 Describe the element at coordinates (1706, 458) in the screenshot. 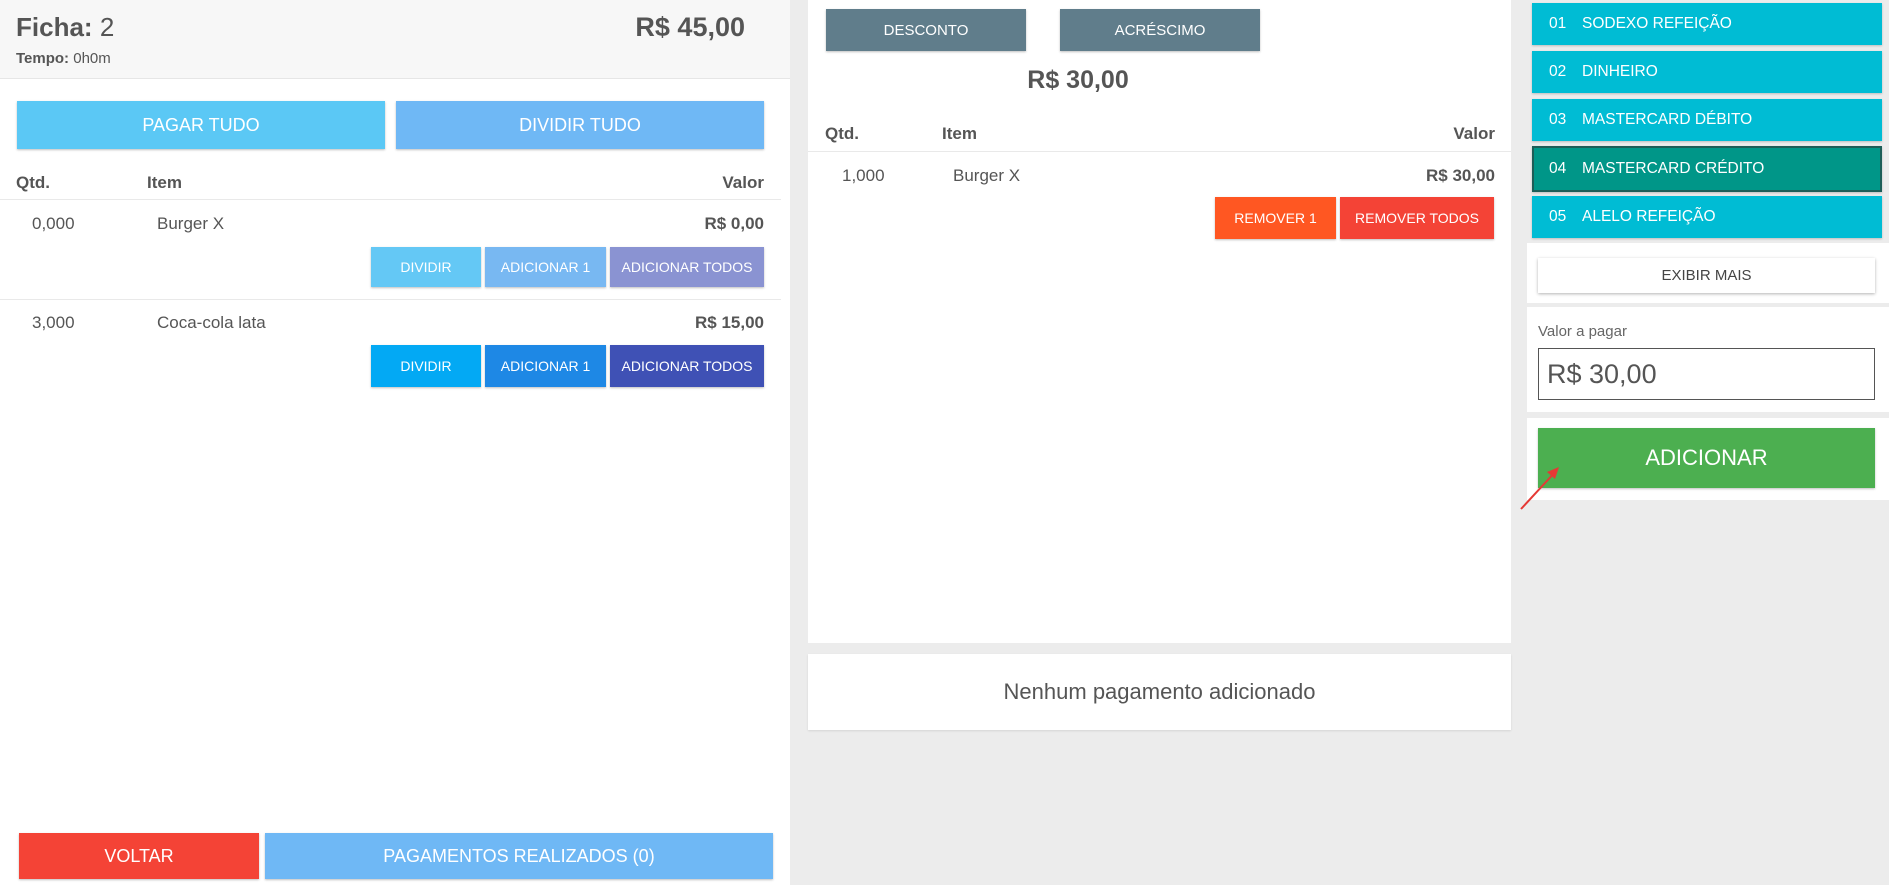

I see `add-payment-button: ADICIONAR` at that location.